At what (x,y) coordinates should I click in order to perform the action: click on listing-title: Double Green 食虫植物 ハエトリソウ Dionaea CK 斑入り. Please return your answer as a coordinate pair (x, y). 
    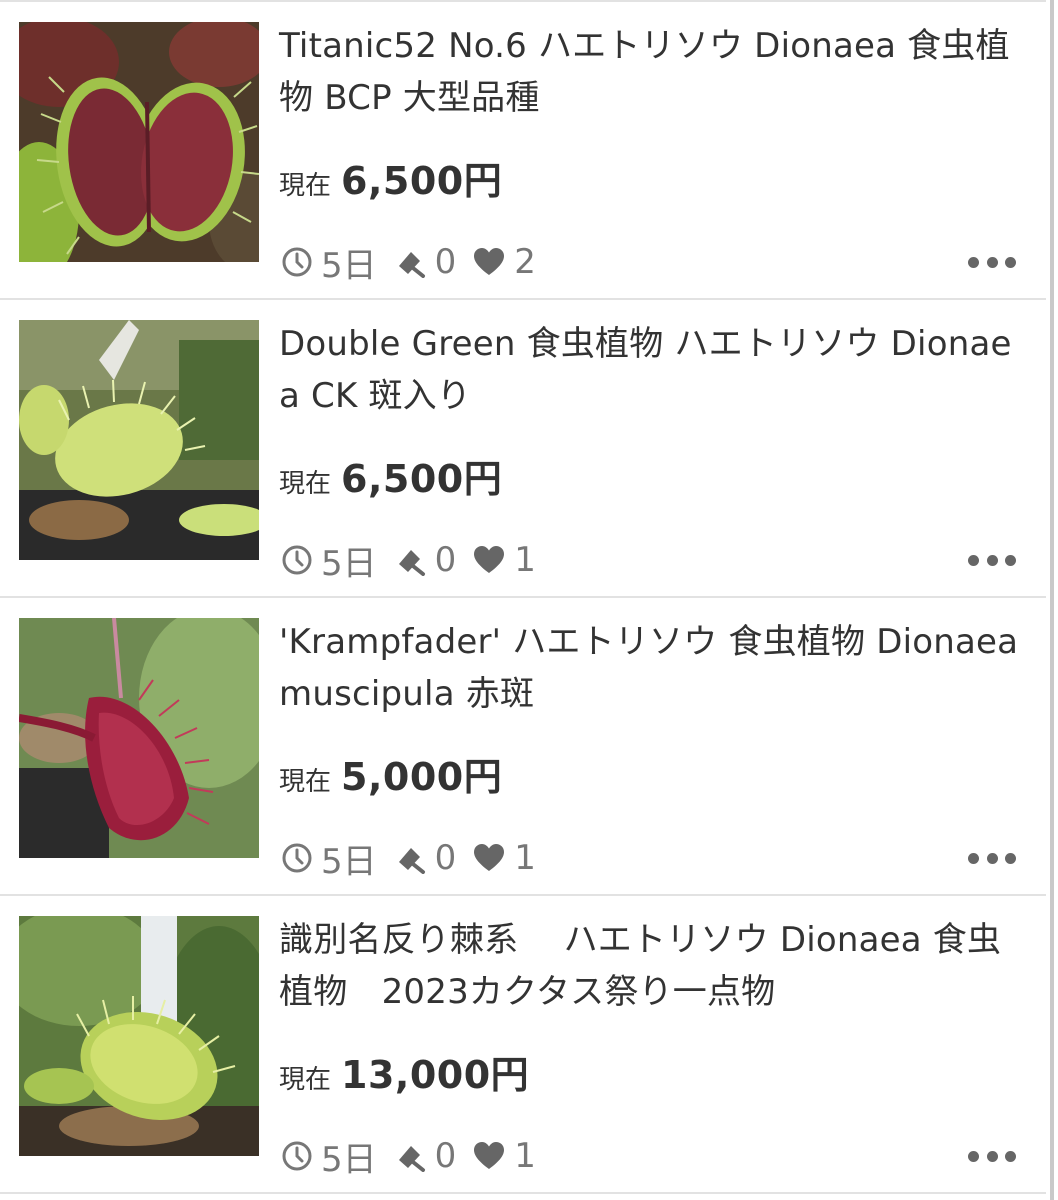
    Looking at the image, I should click on (651, 370).